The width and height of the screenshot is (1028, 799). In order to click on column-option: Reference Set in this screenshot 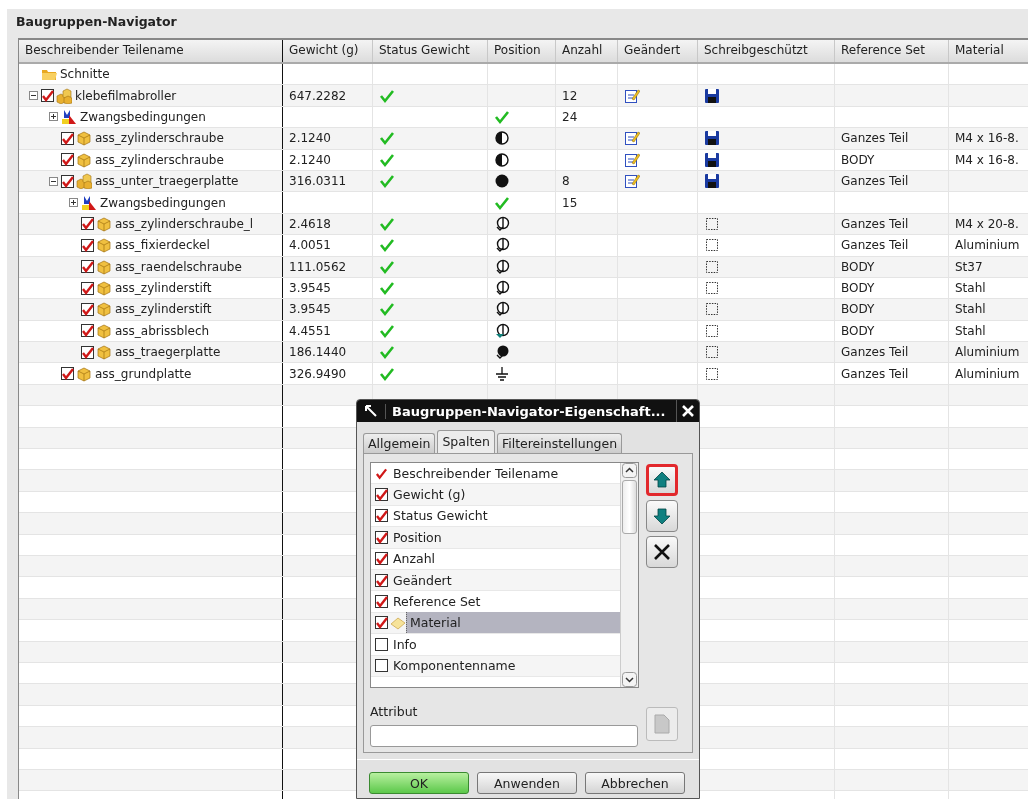, I will do `click(437, 602)`.